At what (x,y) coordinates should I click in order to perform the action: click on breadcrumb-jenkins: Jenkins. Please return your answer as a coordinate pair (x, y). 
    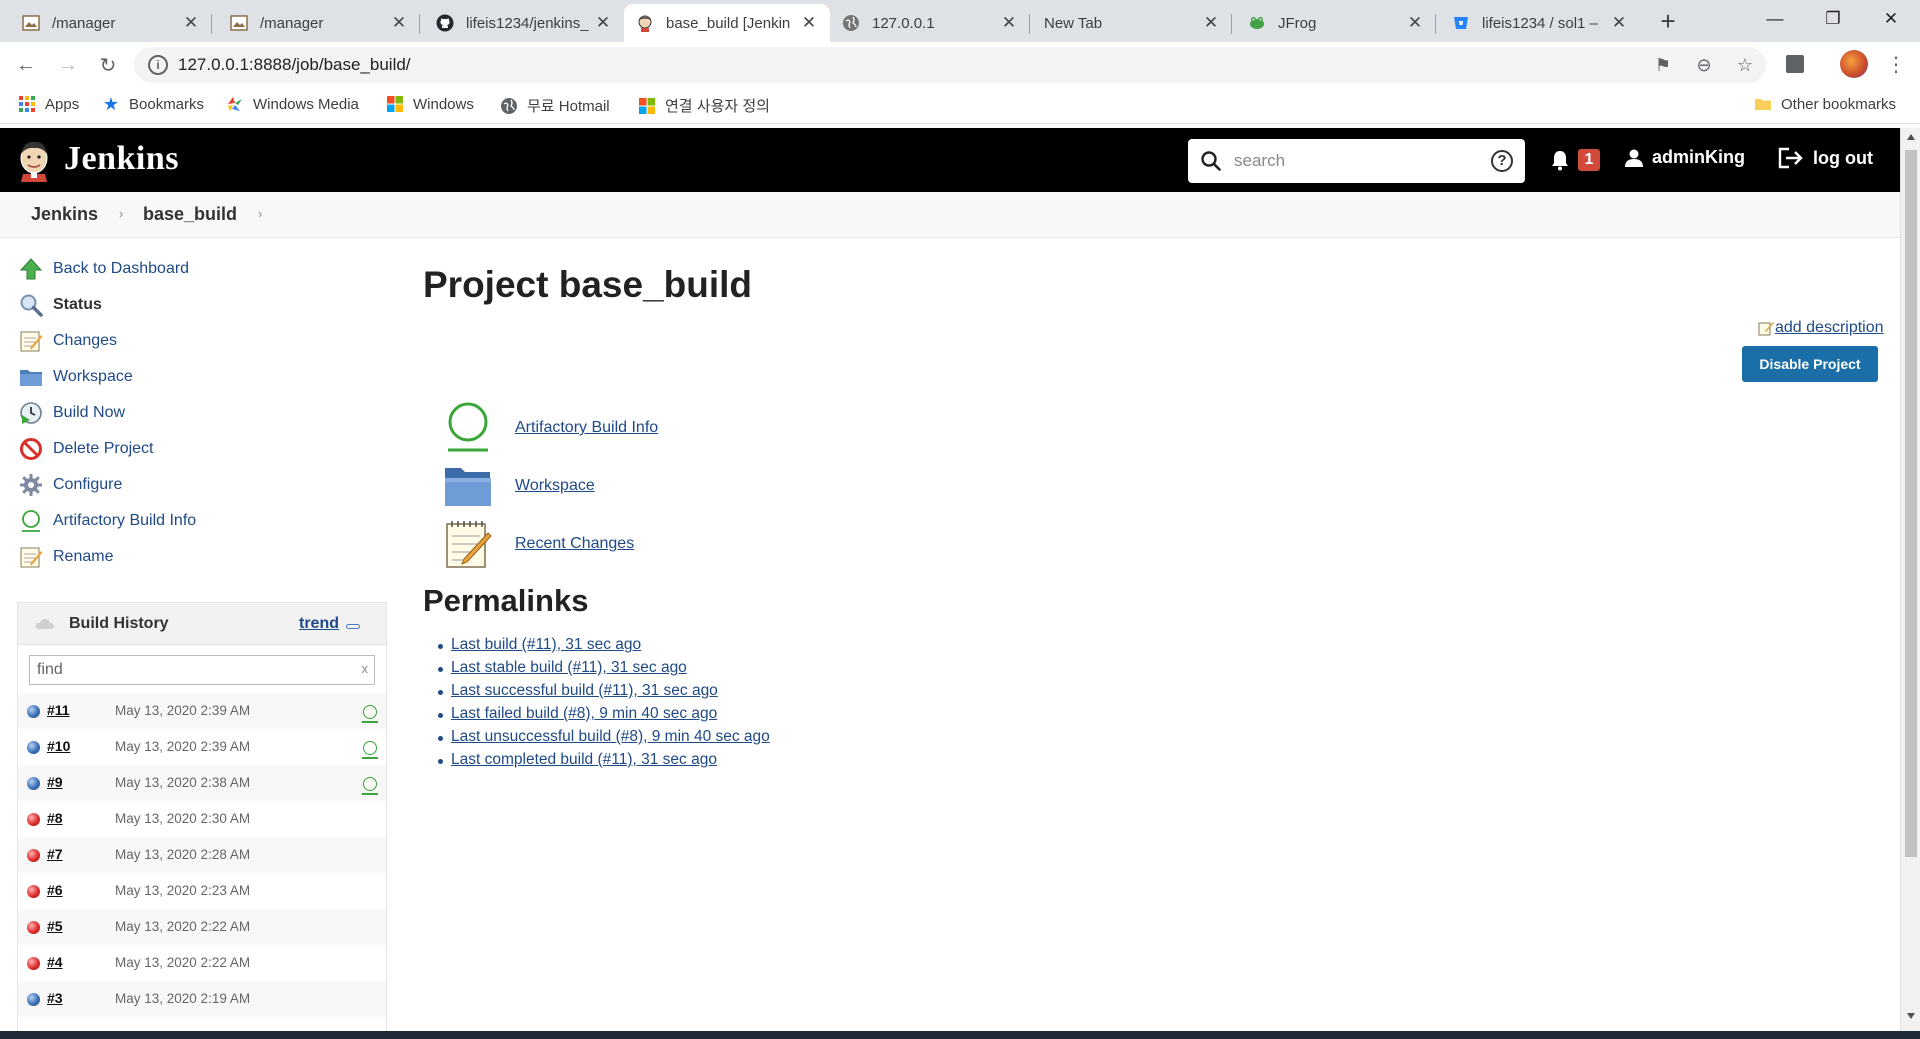
    Looking at the image, I should click on (64, 214).